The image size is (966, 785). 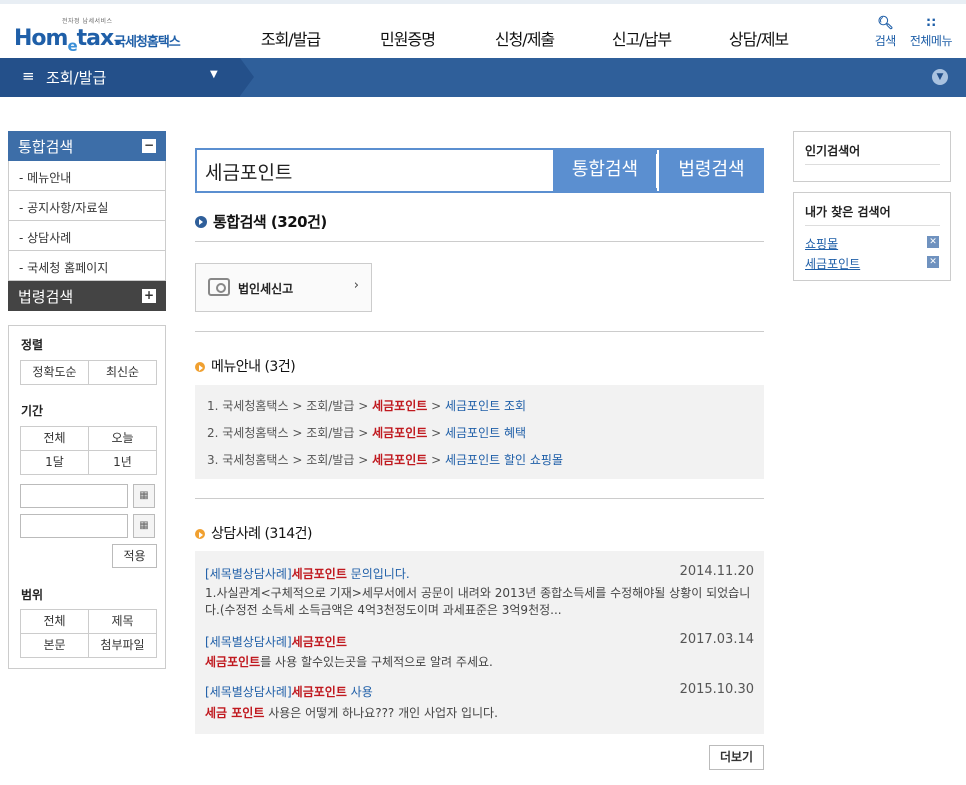 I want to click on header-utilities: 🔍︎ 검색 ∷ 전체메뉴, so click(x=914, y=32).